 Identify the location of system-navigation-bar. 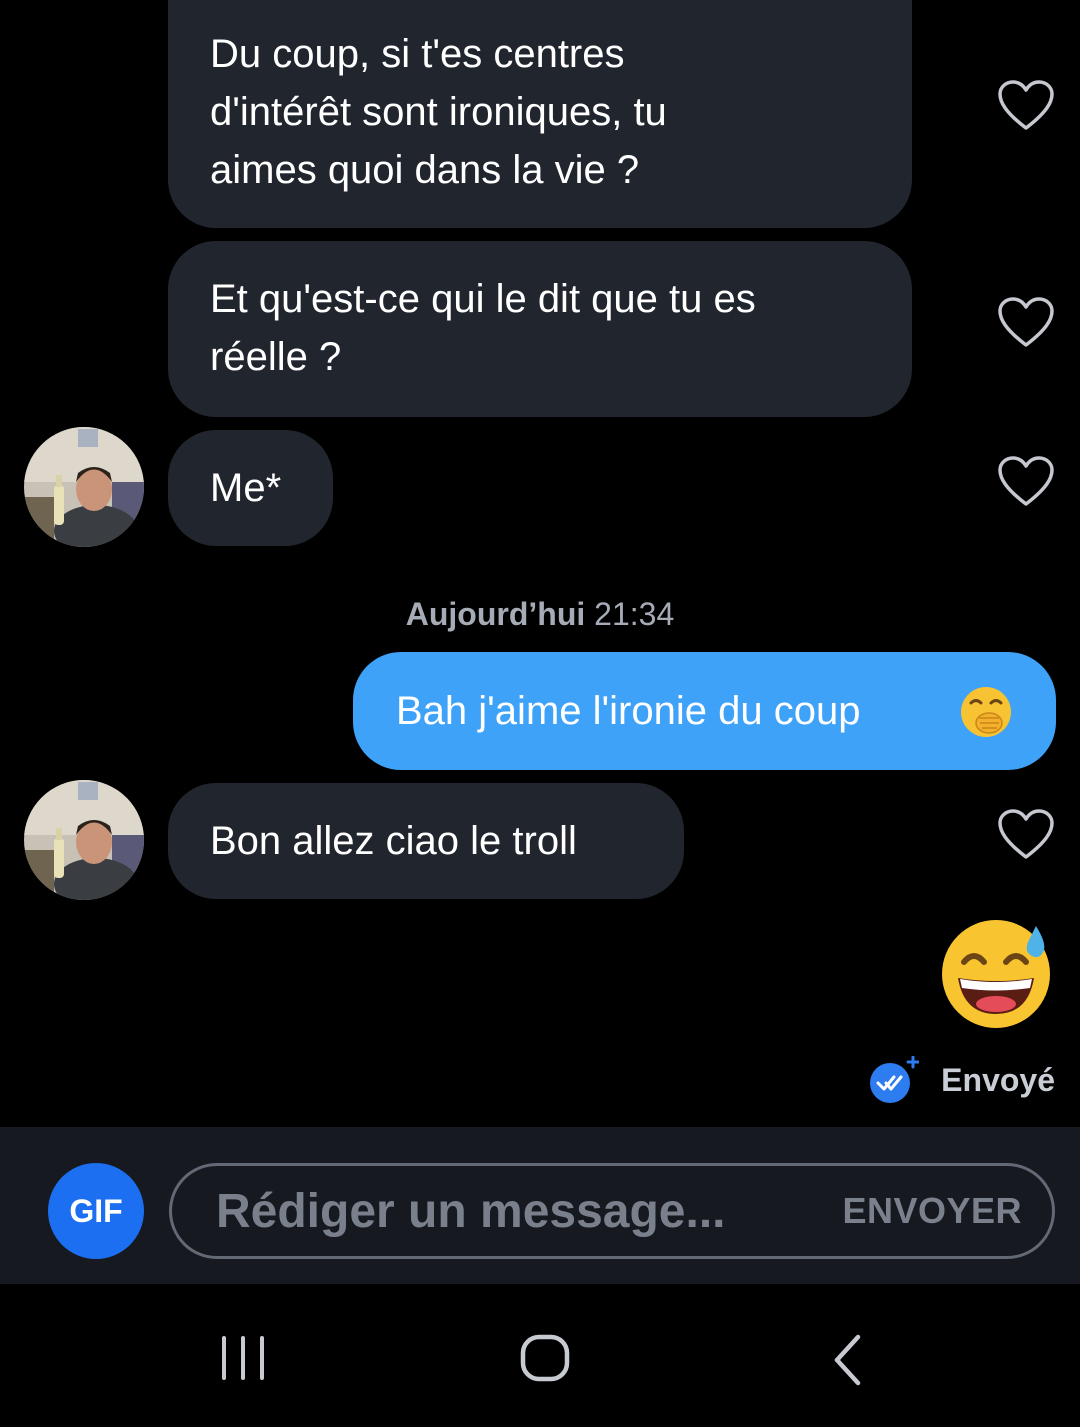
(540, 1355).